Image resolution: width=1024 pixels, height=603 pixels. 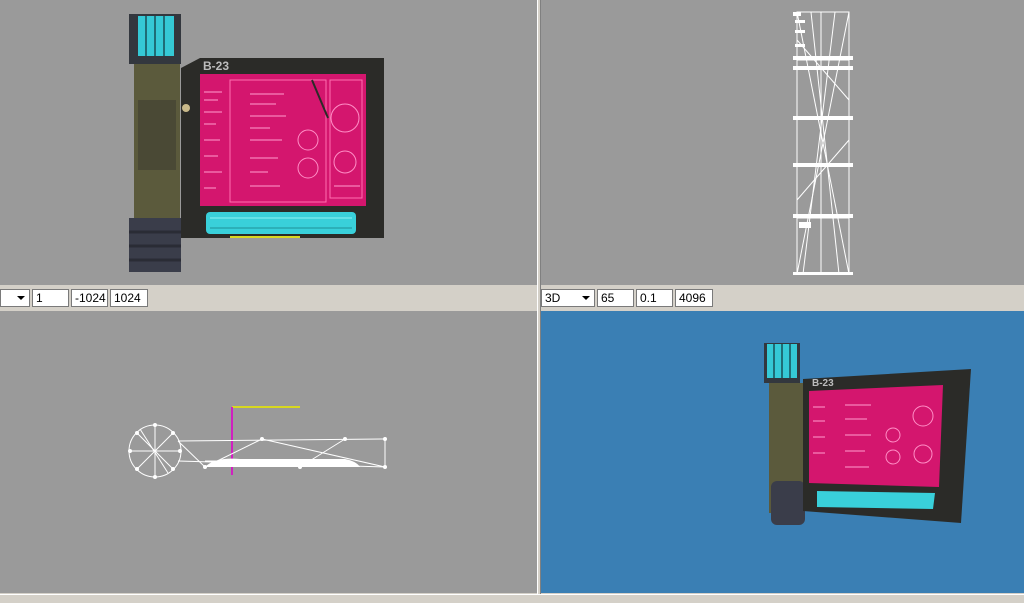 What do you see at coordinates (89, 298) in the screenshot?
I see `left-field-min: -1024` at bounding box center [89, 298].